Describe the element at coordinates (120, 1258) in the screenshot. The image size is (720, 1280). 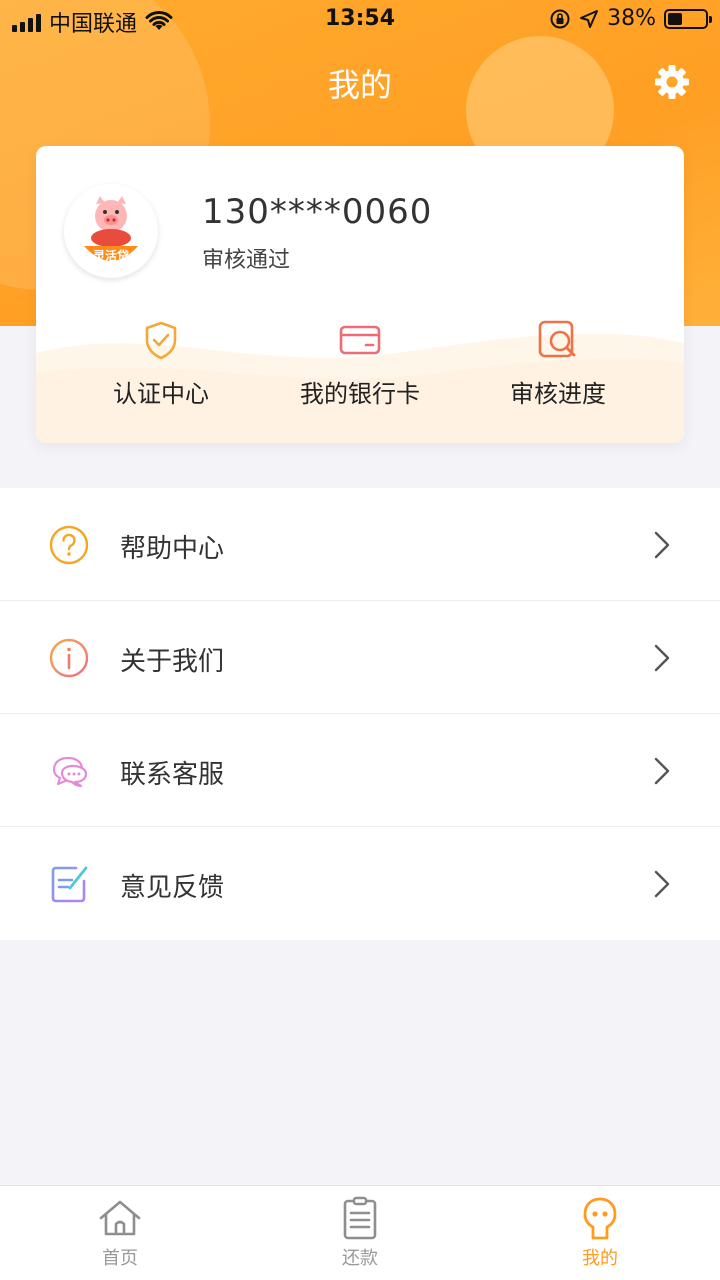
I see `tab-label: 首页` at that location.